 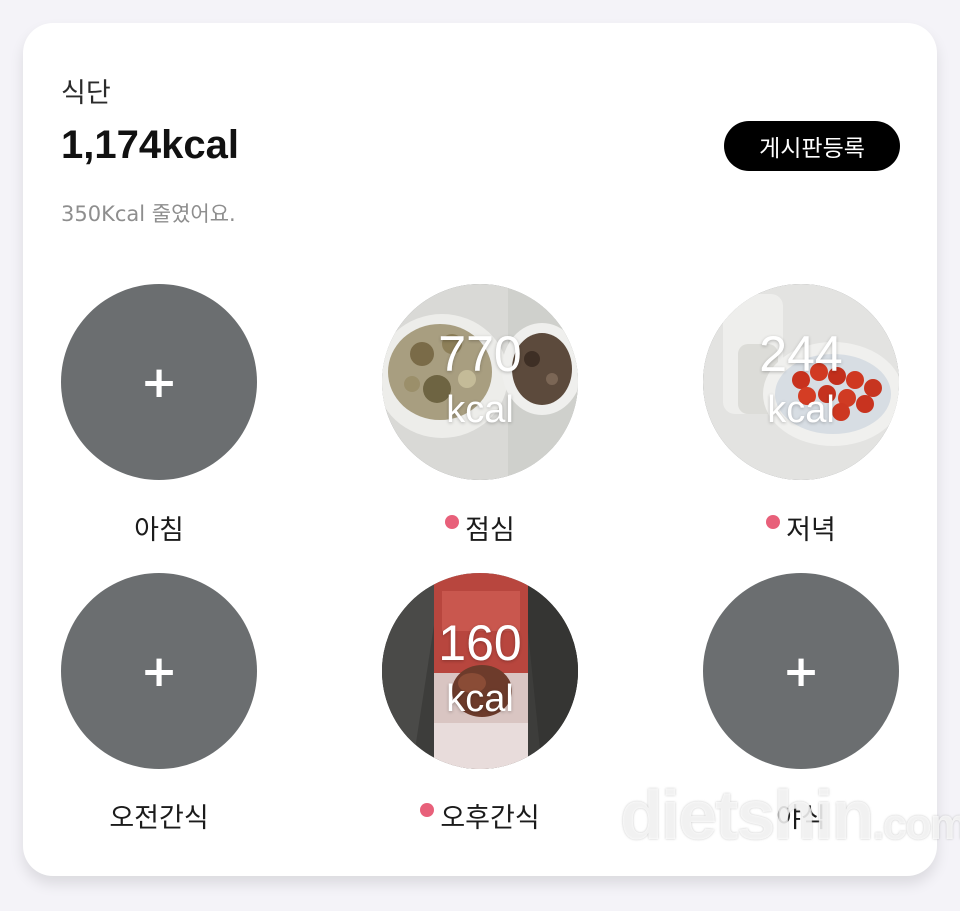 What do you see at coordinates (490, 530) in the screenshot?
I see `meal-label: 점심` at bounding box center [490, 530].